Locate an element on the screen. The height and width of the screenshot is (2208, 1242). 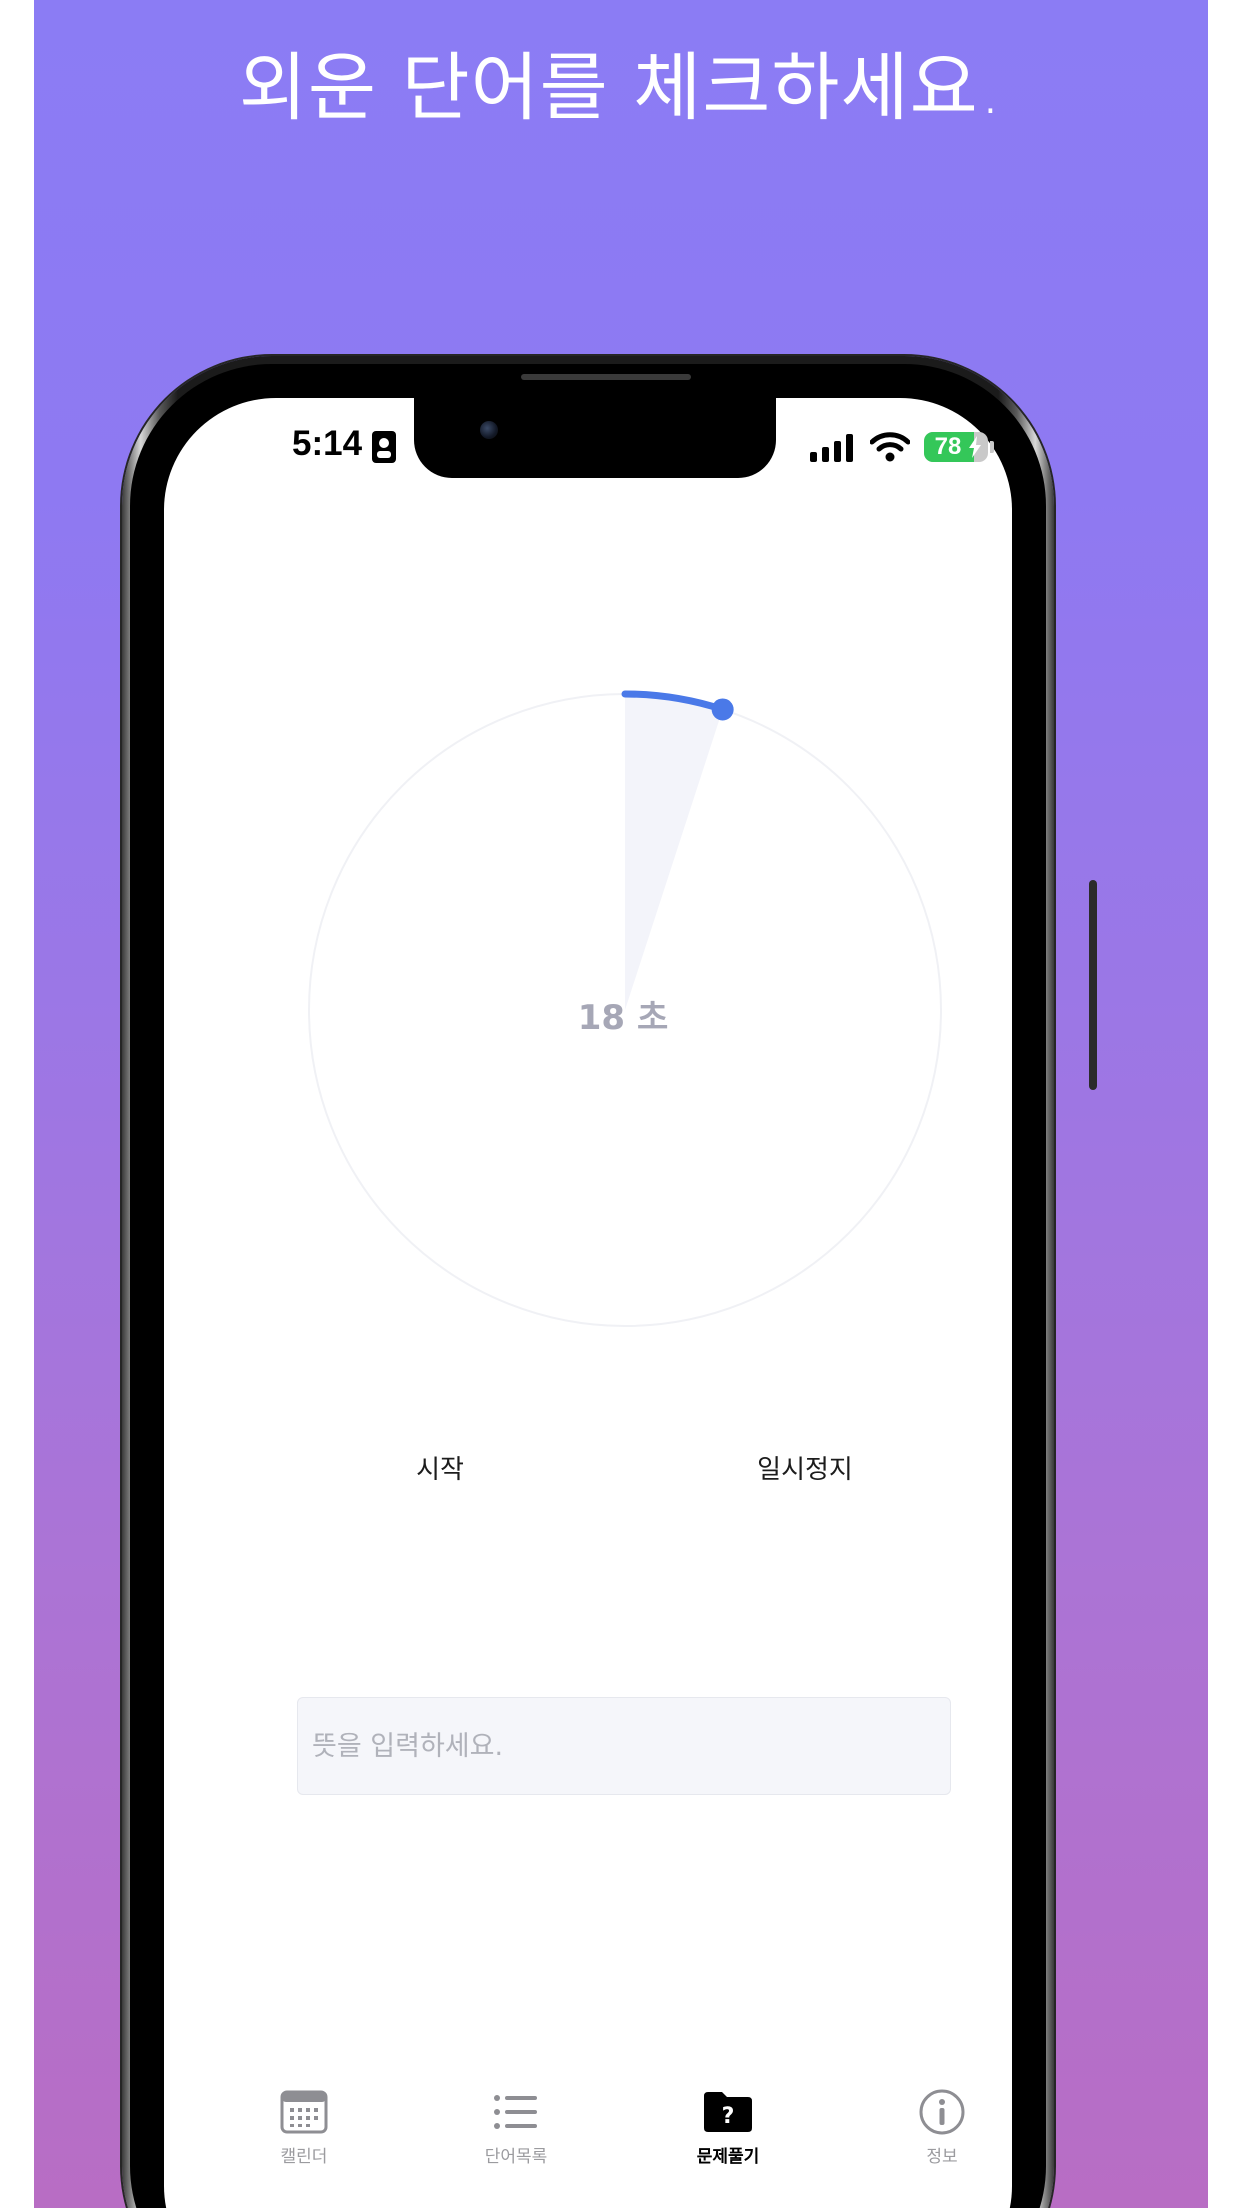
promo-headline: 외운 단어를 체크하세요. is located at coordinates (621, 88).